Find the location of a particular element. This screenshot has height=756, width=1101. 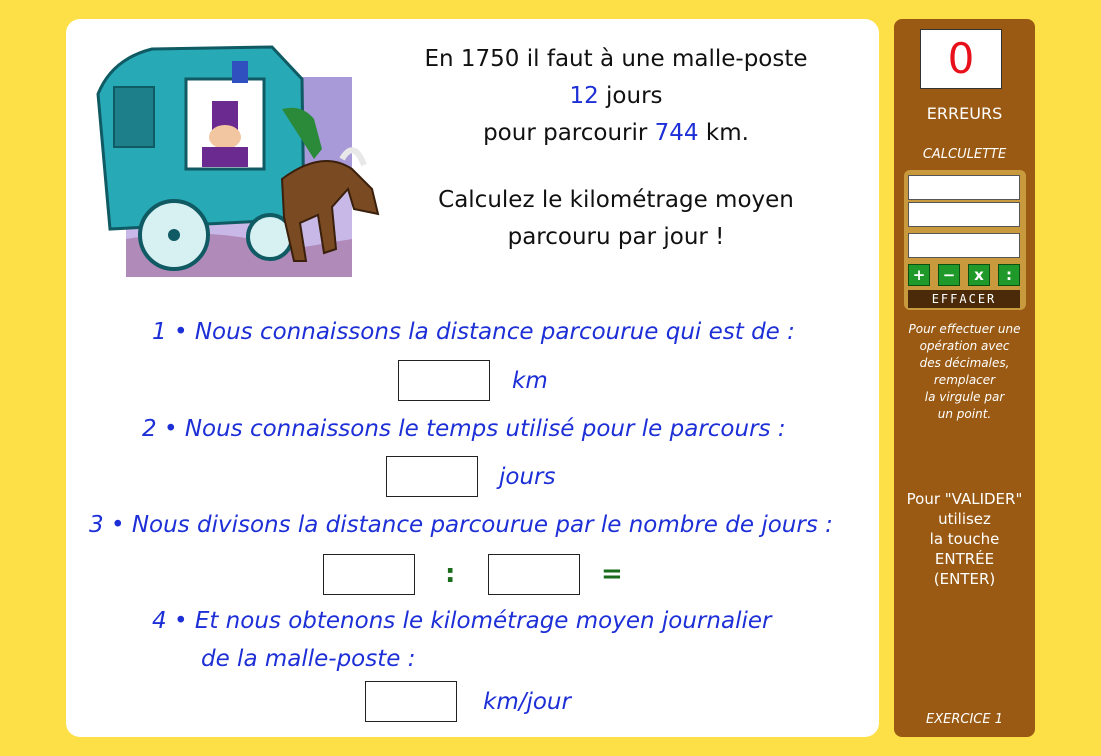

calc-clear-button: EFFACER is located at coordinates (964, 299).